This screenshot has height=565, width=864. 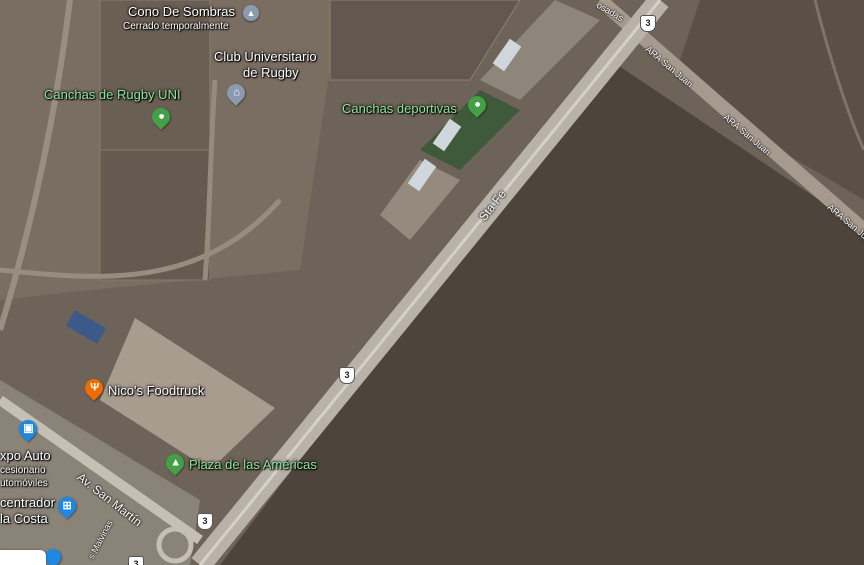 What do you see at coordinates (112, 95) in the screenshot?
I see `place-name-canchas-rugby-uni: Canchas de Rugby UNI` at bounding box center [112, 95].